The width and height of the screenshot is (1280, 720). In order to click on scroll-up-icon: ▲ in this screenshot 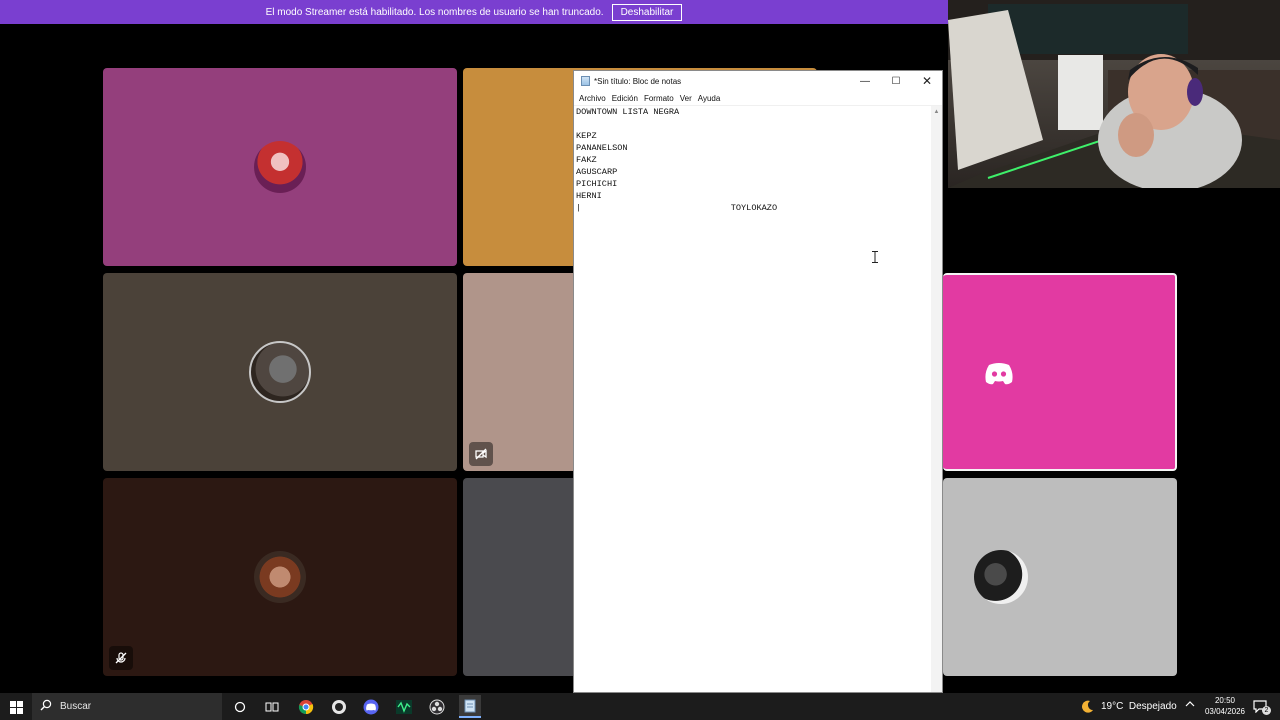, I will do `click(936, 111)`.